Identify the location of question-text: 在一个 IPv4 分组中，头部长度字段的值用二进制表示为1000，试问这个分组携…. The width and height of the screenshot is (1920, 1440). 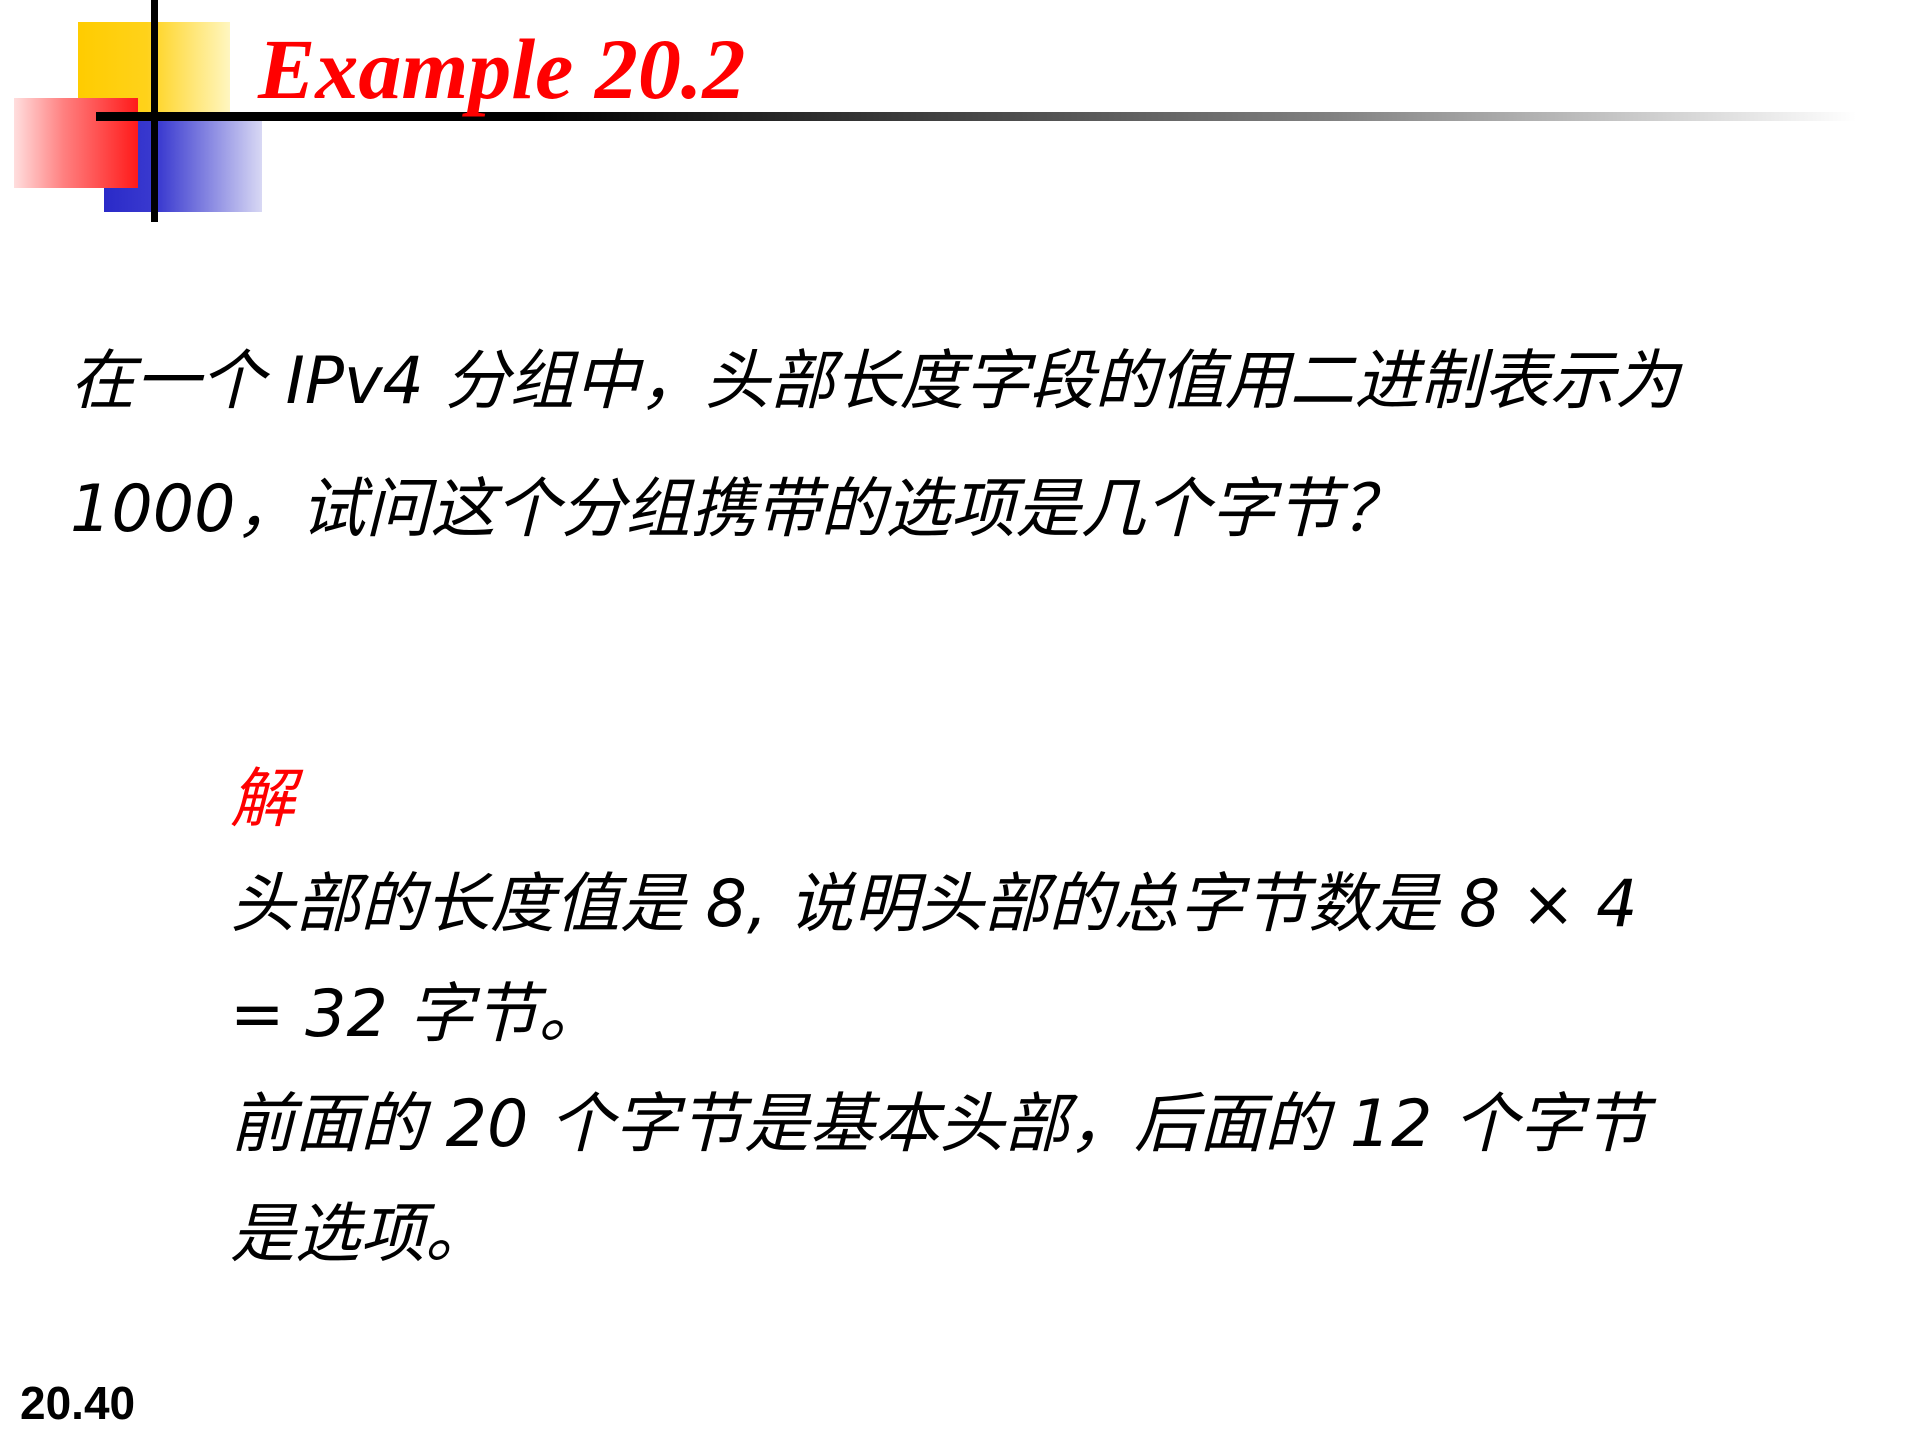
(875, 445).